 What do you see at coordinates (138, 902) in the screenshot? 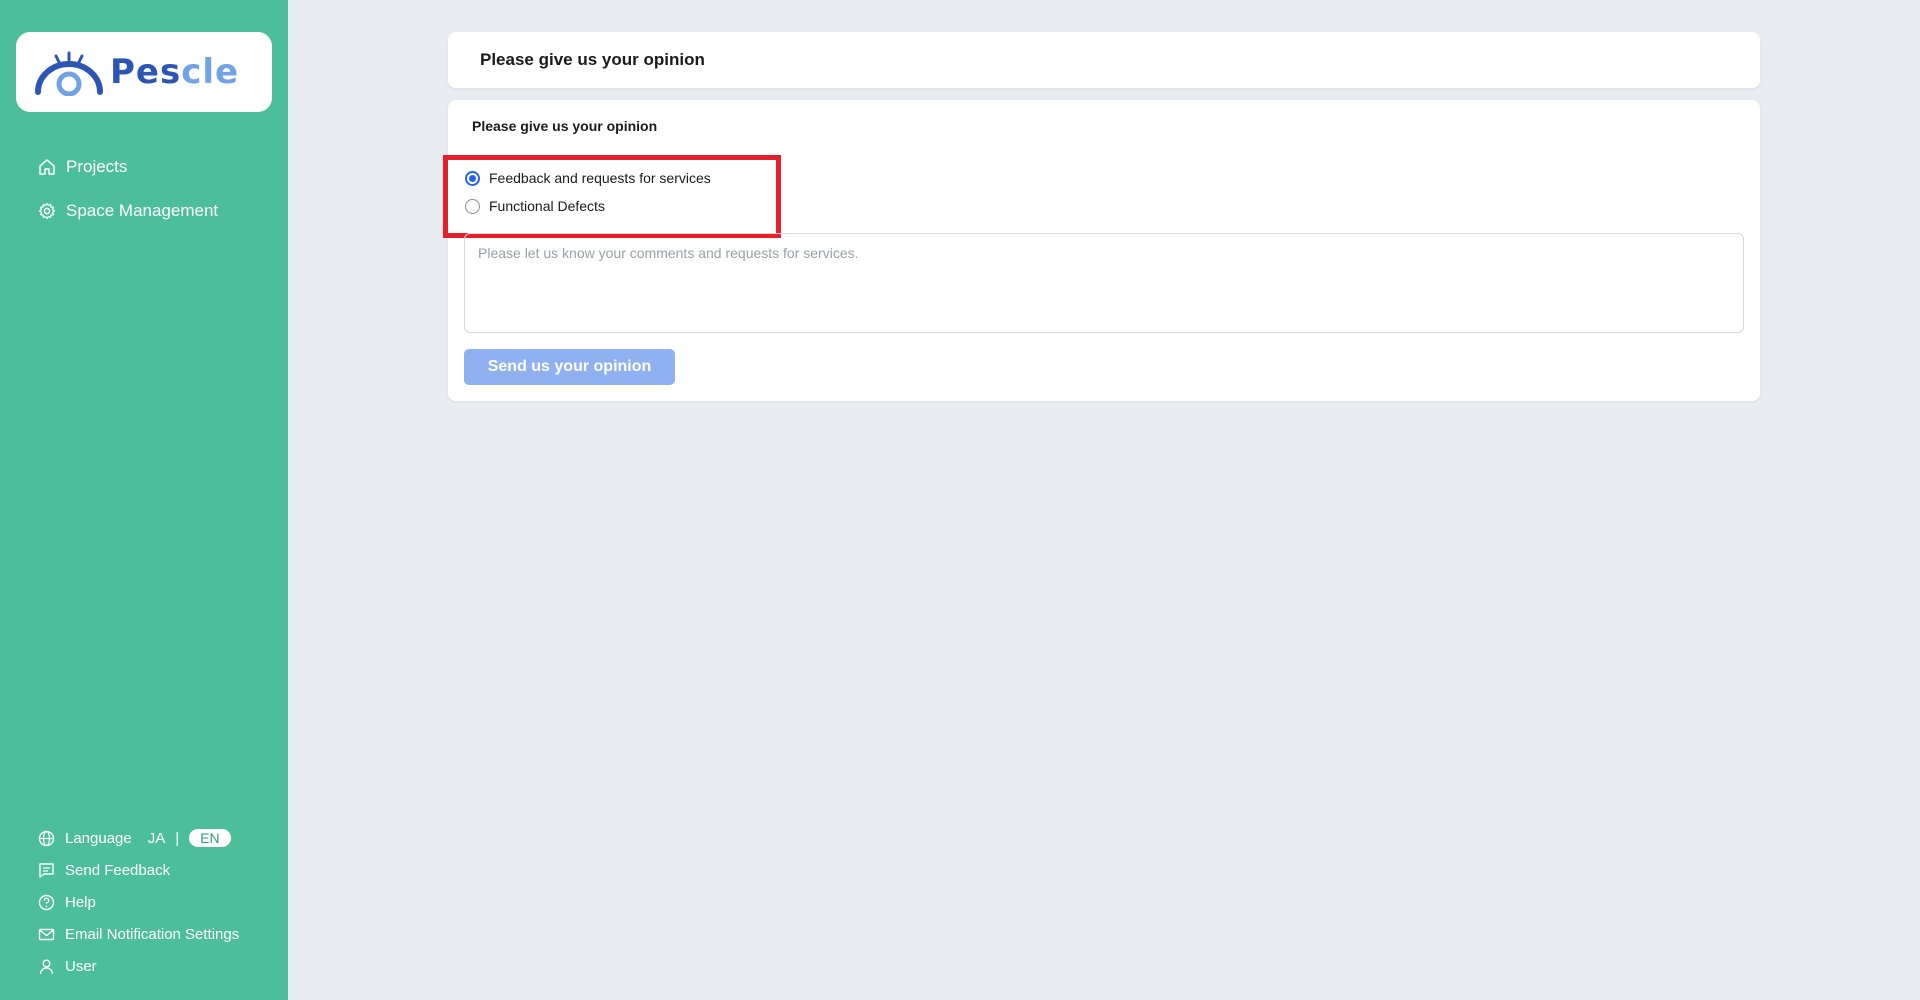
I see `help-link: Help` at bounding box center [138, 902].